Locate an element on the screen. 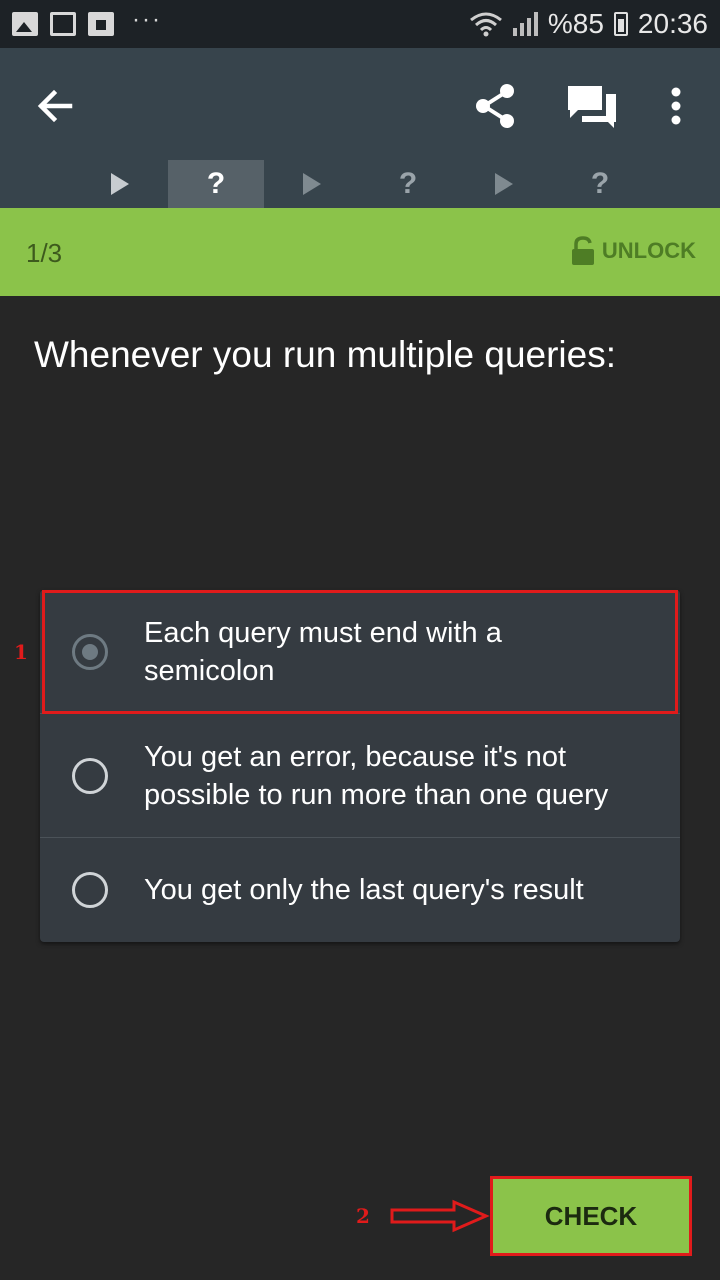  answer-option-label: Each query must end with a semicolon is located at coordinates (323, 651).